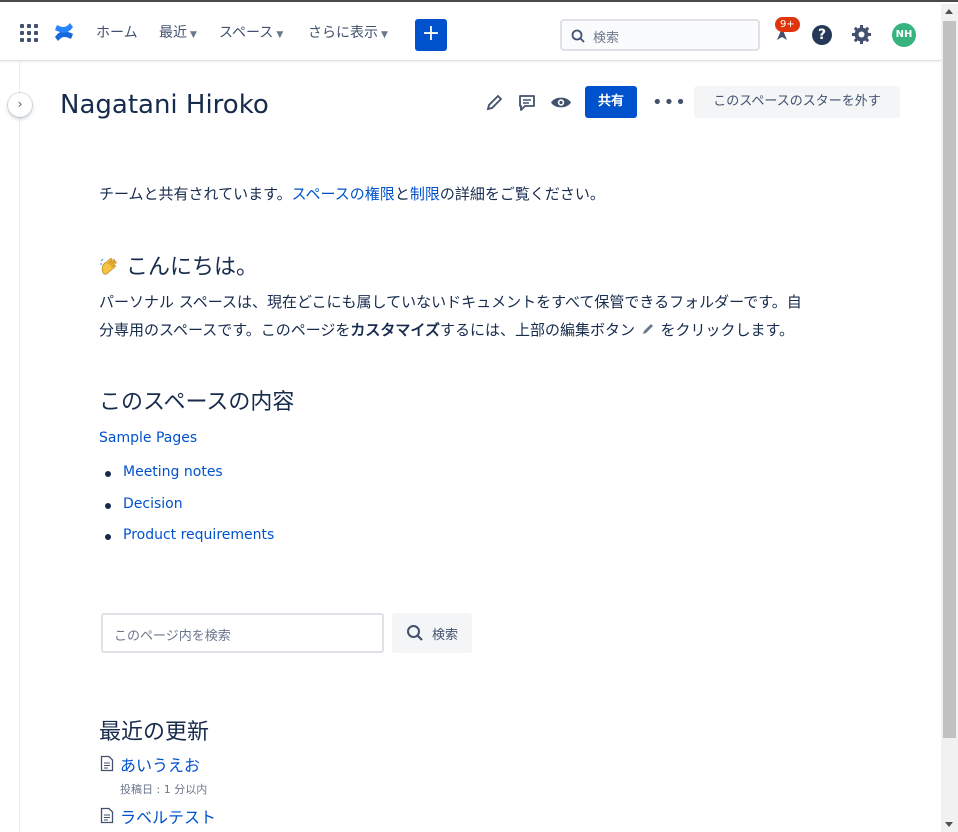 The image size is (958, 832). What do you see at coordinates (164, 789) in the screenshot?
I see `recent-item-meta: 投稿日 : 1 分以内` at bounding box center [164, 789].